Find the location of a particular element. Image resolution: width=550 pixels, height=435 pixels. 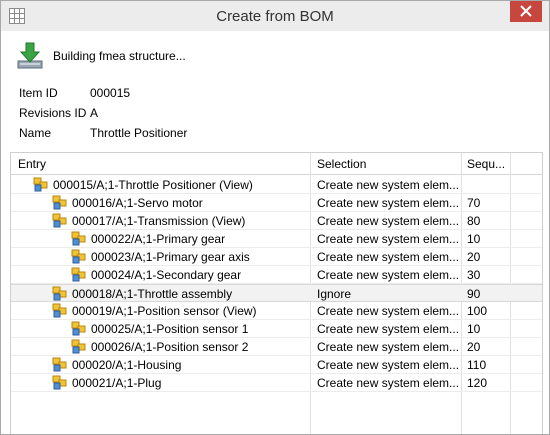

title-bar: Create from BOM is located at coordinates (275, 16).